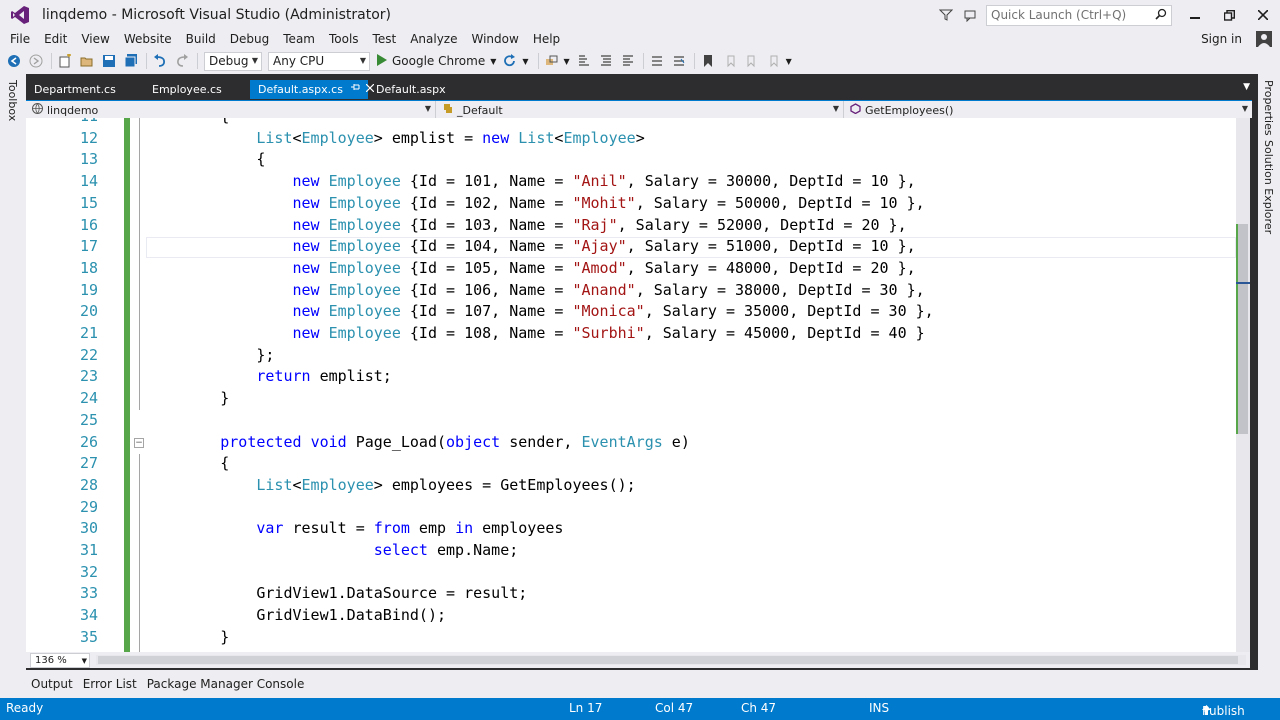 The width and height of the screenshot is (1280, 720). What do you see at coordinates (18, 39) in the screenshot?
I see `menu-file: File` at bounding box center [18, 39].